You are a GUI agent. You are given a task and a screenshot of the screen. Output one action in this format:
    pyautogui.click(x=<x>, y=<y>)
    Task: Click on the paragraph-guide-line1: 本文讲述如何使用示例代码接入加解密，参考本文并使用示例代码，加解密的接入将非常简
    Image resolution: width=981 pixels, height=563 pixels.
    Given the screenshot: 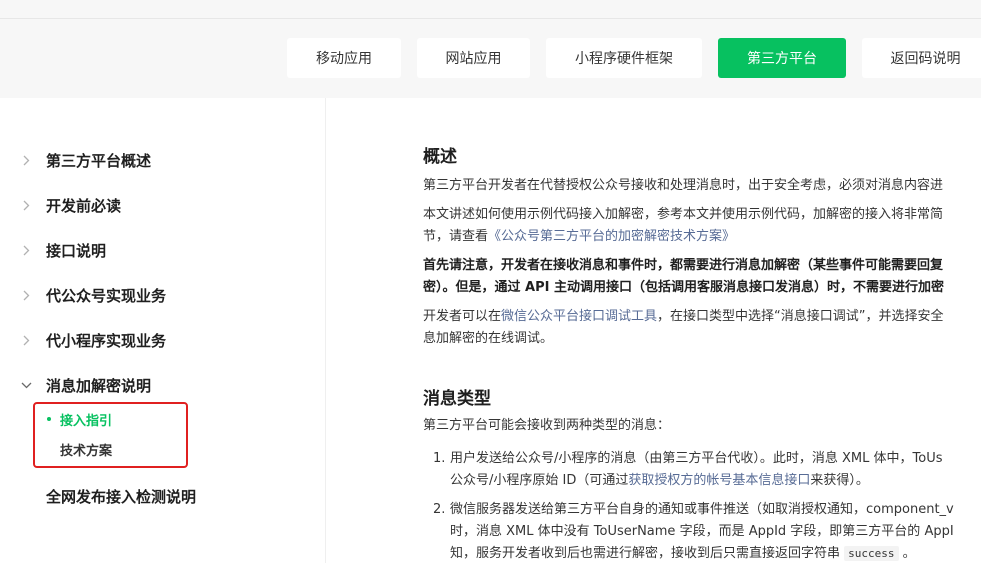 What is the action you would take?
    pyautogui.click(x=683, y=214)
    